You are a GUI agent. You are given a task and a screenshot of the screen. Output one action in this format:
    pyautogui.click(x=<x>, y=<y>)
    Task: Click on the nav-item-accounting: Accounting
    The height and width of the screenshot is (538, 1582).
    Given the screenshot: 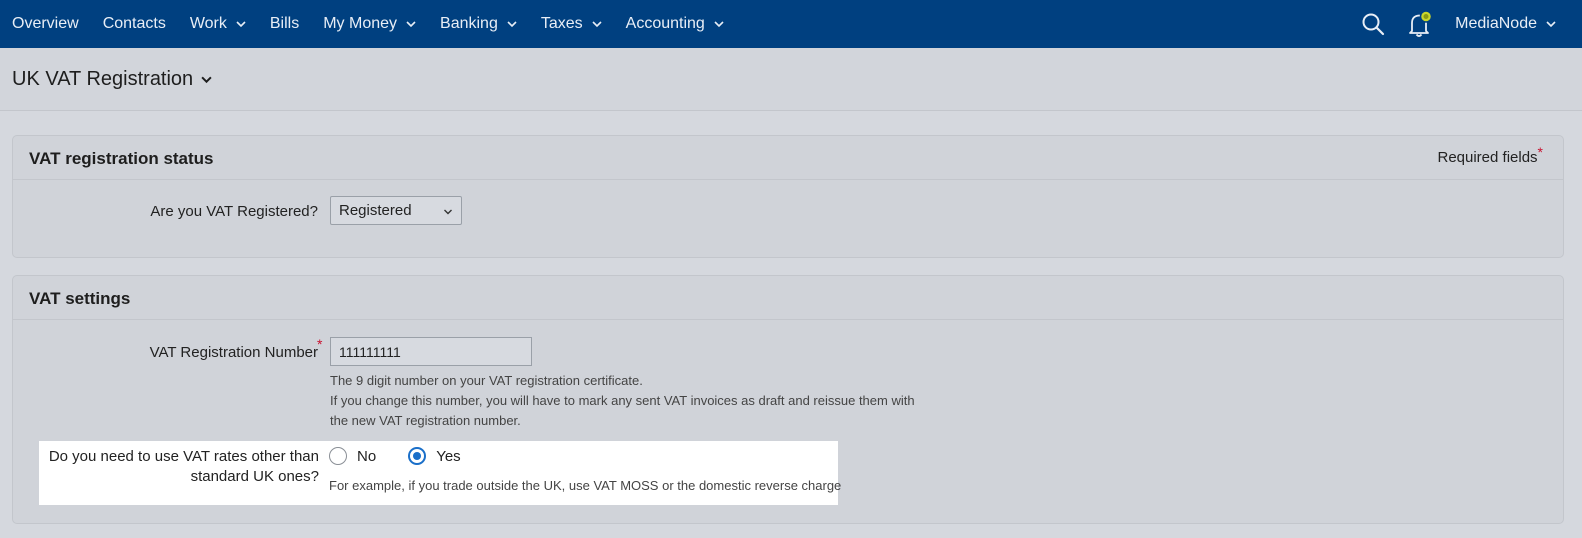 What is the action you would take?
    pyautogui.click(x=675, y=24)
    